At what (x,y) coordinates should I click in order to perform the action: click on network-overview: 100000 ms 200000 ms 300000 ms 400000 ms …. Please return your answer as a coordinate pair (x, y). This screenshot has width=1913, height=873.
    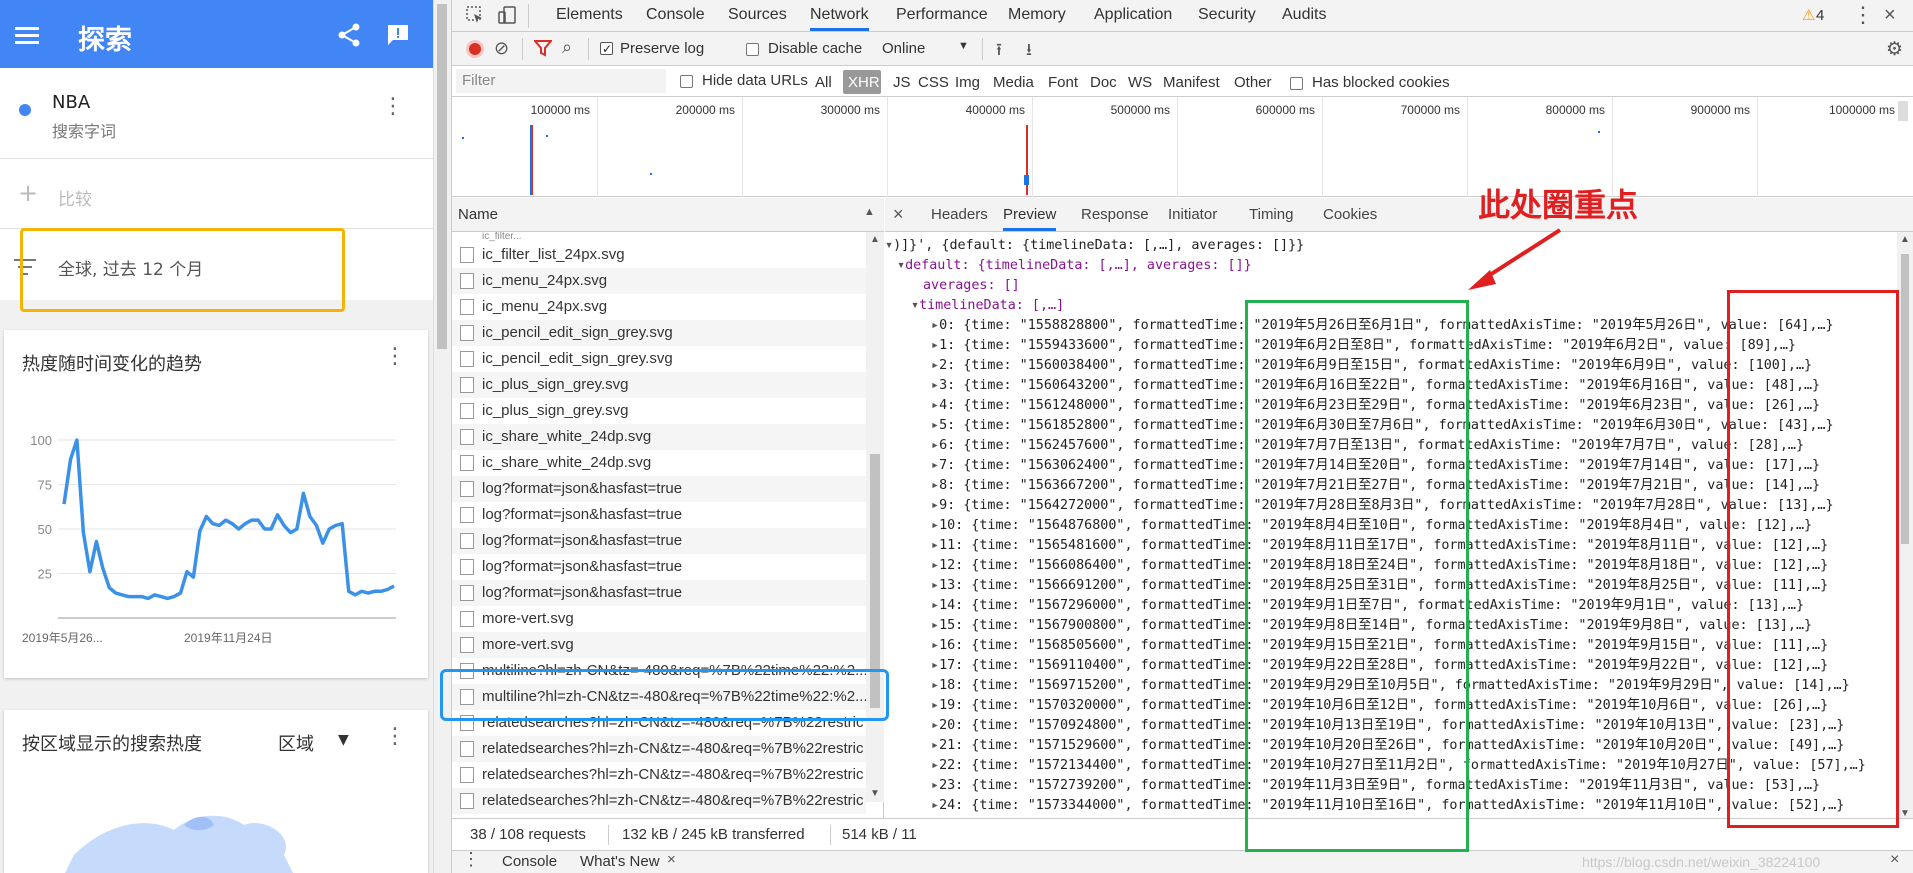
    Looking at the image, I should click on (1182, 147).